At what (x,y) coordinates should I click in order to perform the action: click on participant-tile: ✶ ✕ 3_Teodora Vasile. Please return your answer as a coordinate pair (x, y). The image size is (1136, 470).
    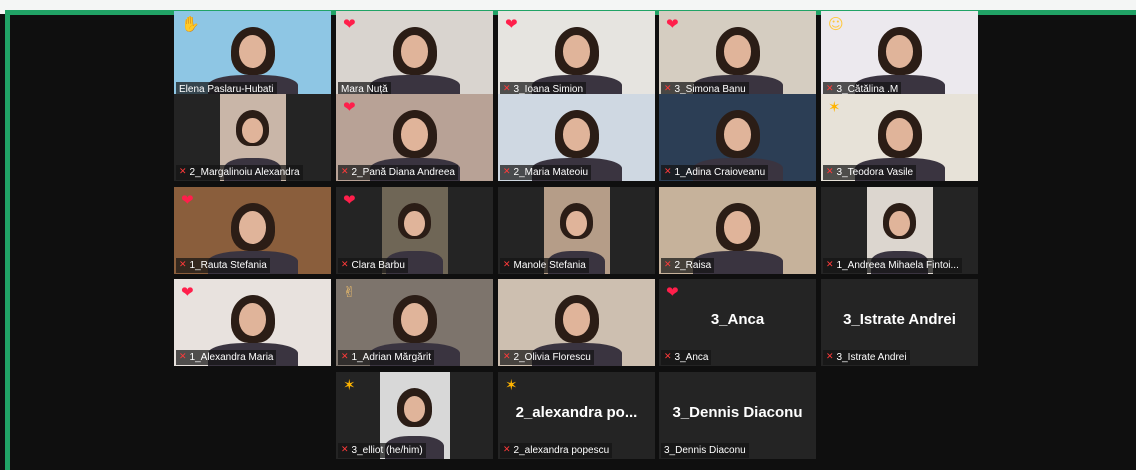
    Looking at the image, I should click on (899, 137).